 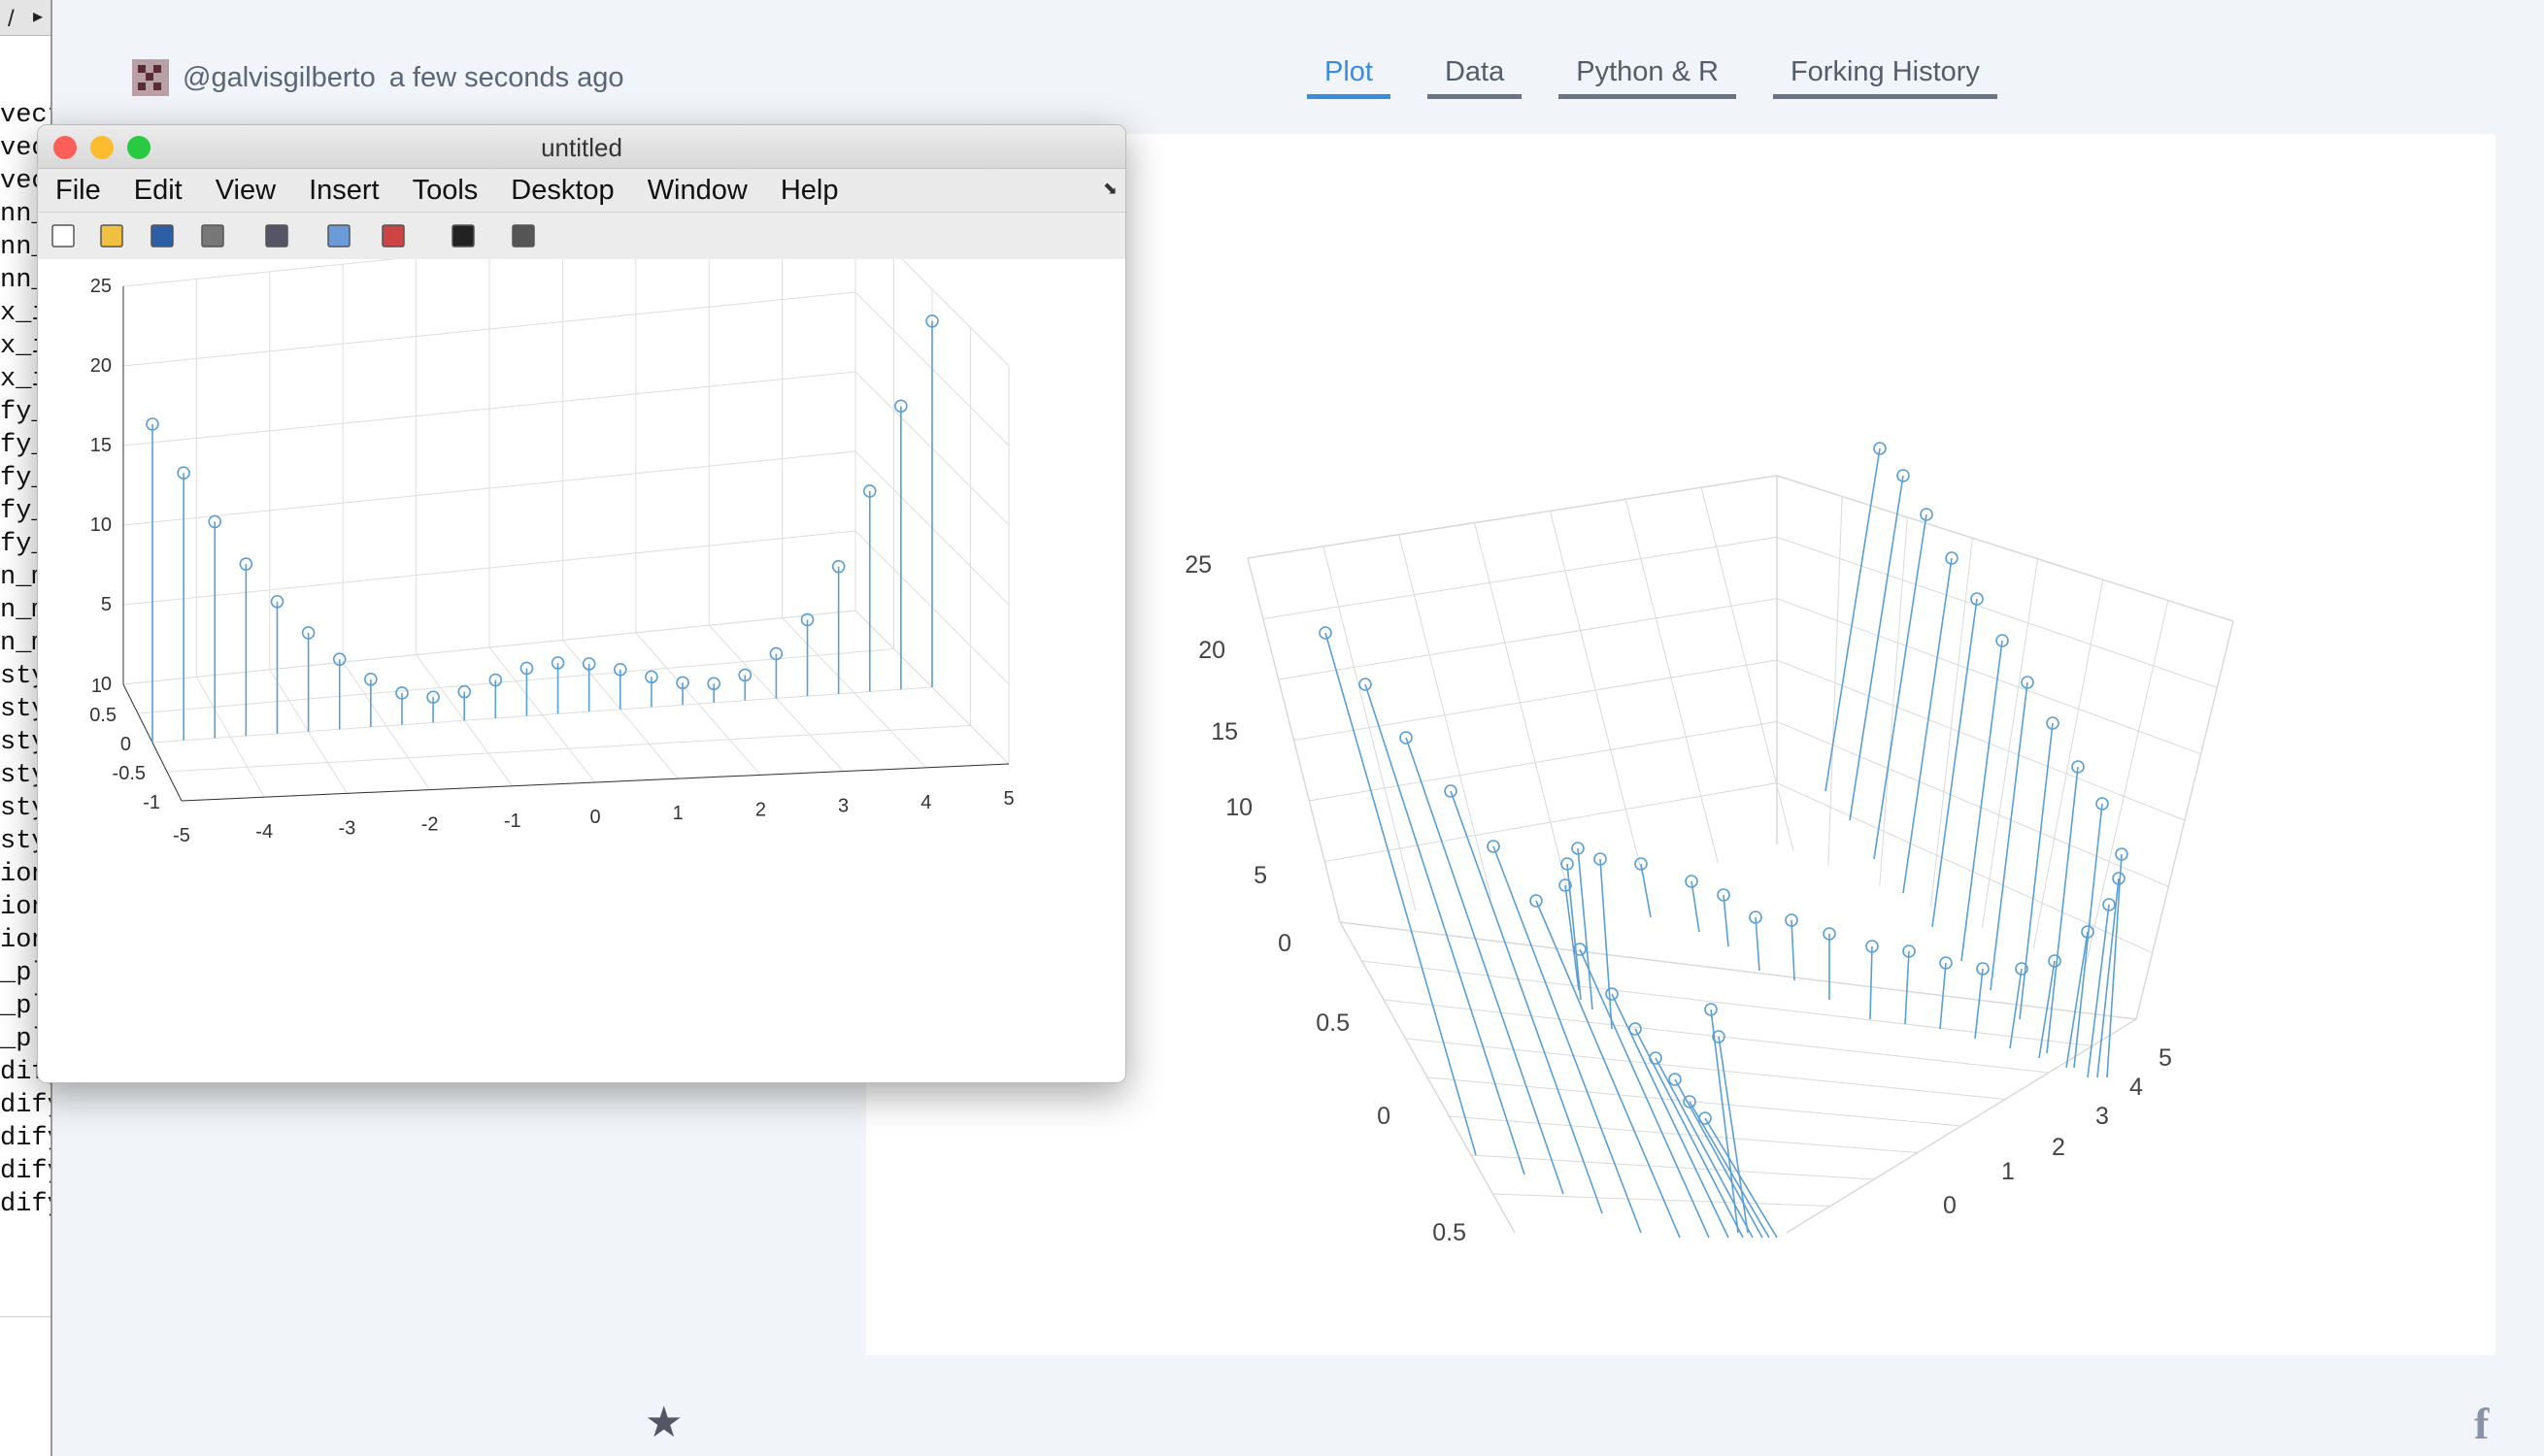 I want to click on menu-help: Help, so click(x=810, y=191).